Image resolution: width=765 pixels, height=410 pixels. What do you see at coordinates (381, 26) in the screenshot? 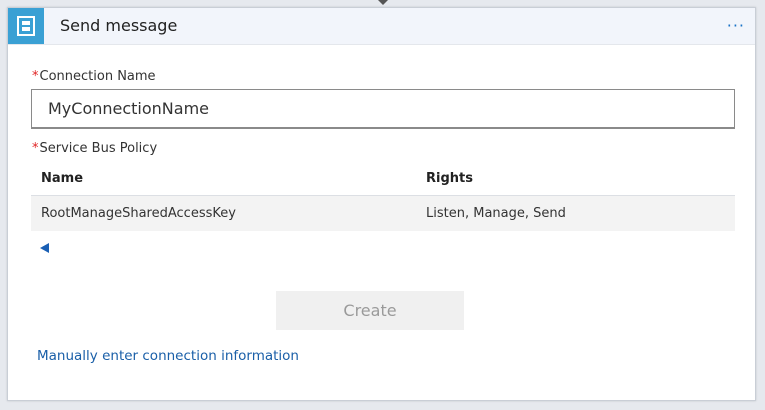
I see `card-header: Send message ···` at bounding box center [381, 26].